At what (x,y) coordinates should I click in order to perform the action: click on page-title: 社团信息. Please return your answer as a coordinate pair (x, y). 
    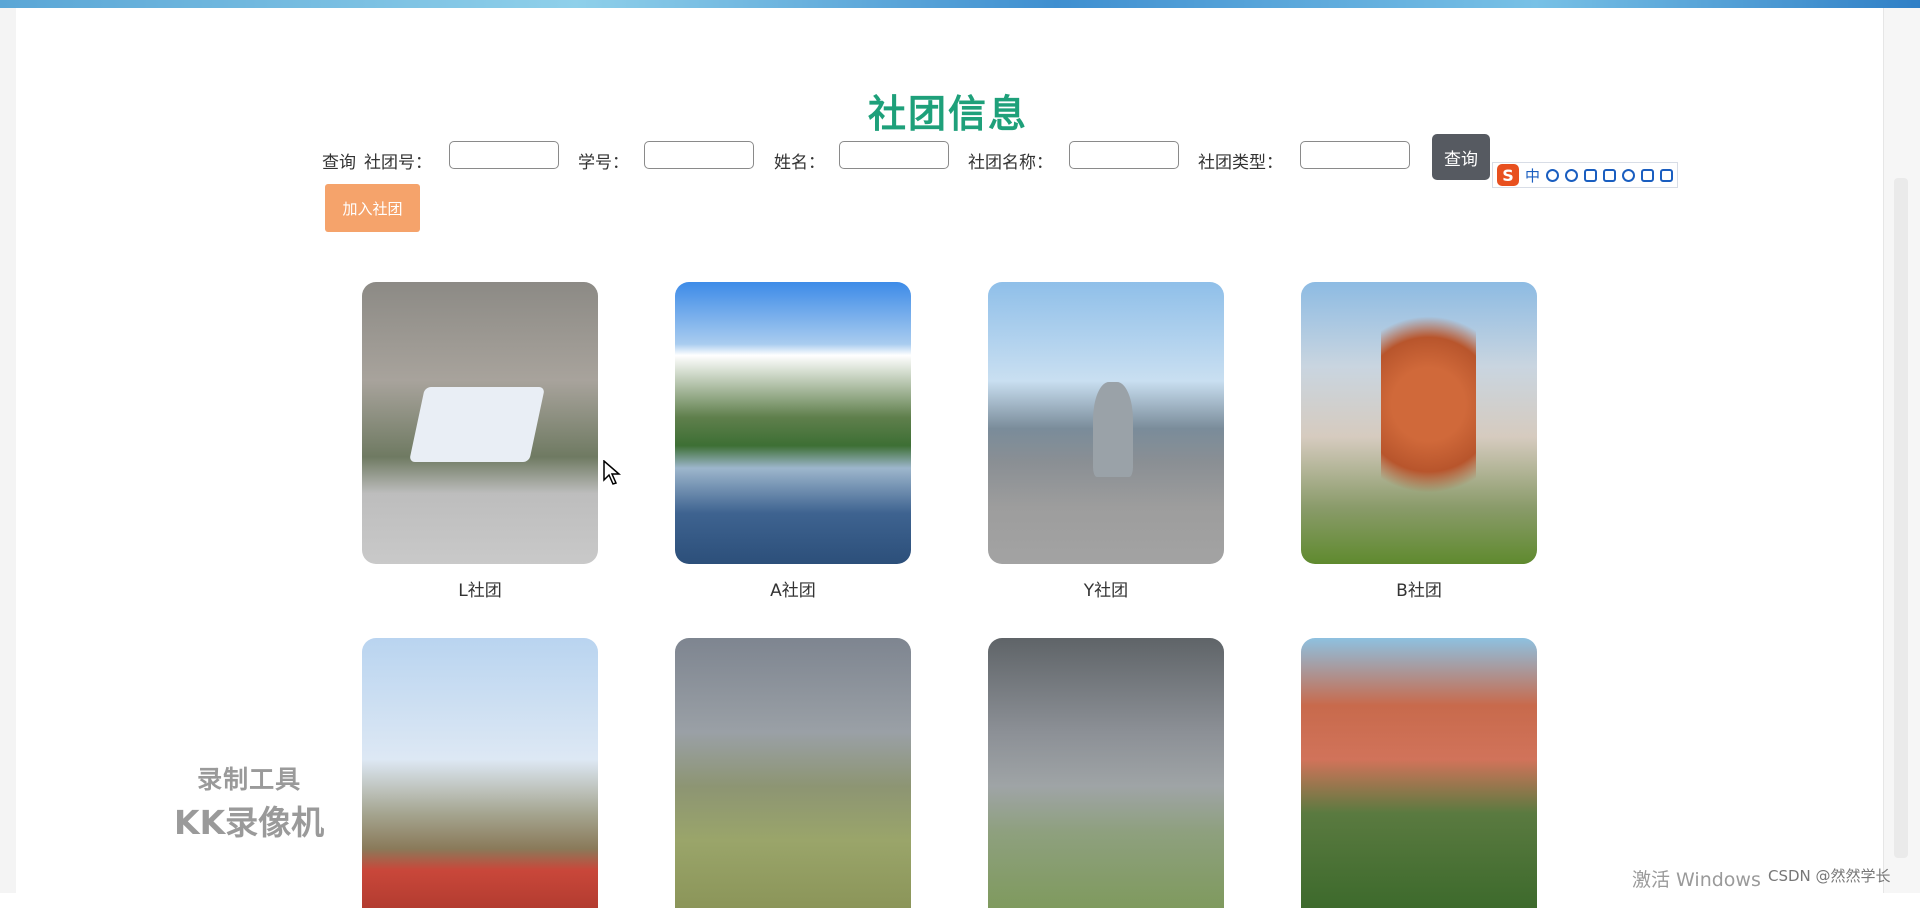
    Looking at the image, I should click on (947, 114).